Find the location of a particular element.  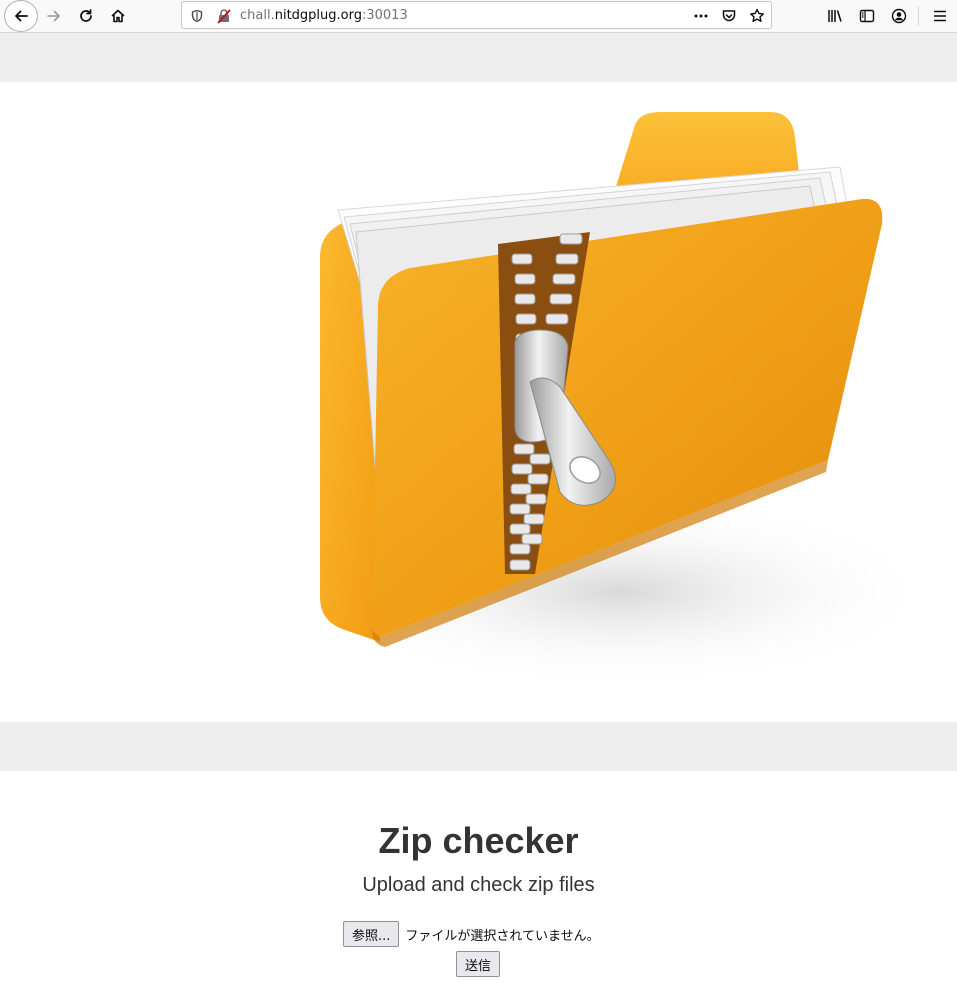

reload-button is located at coordinates (86, 16).